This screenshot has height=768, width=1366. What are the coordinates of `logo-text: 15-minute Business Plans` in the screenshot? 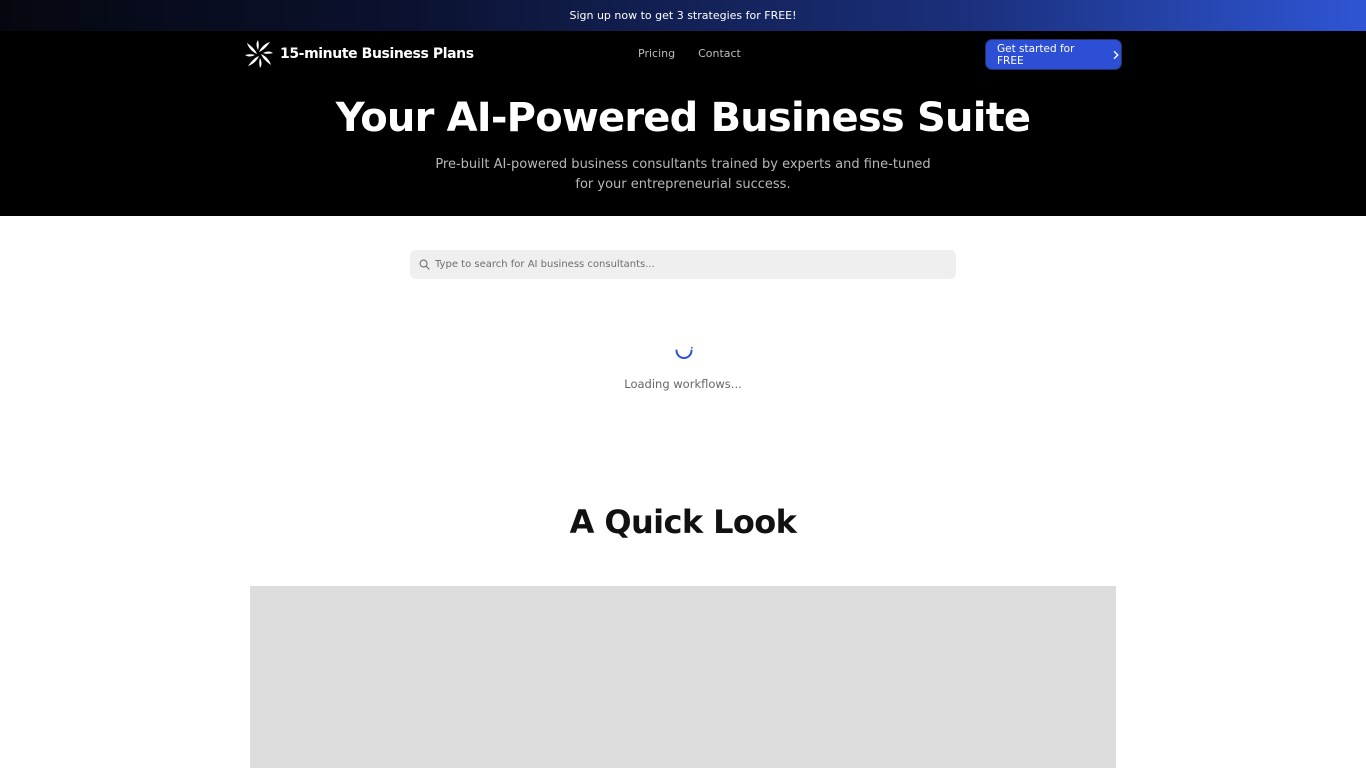 It's located at (377, 54).